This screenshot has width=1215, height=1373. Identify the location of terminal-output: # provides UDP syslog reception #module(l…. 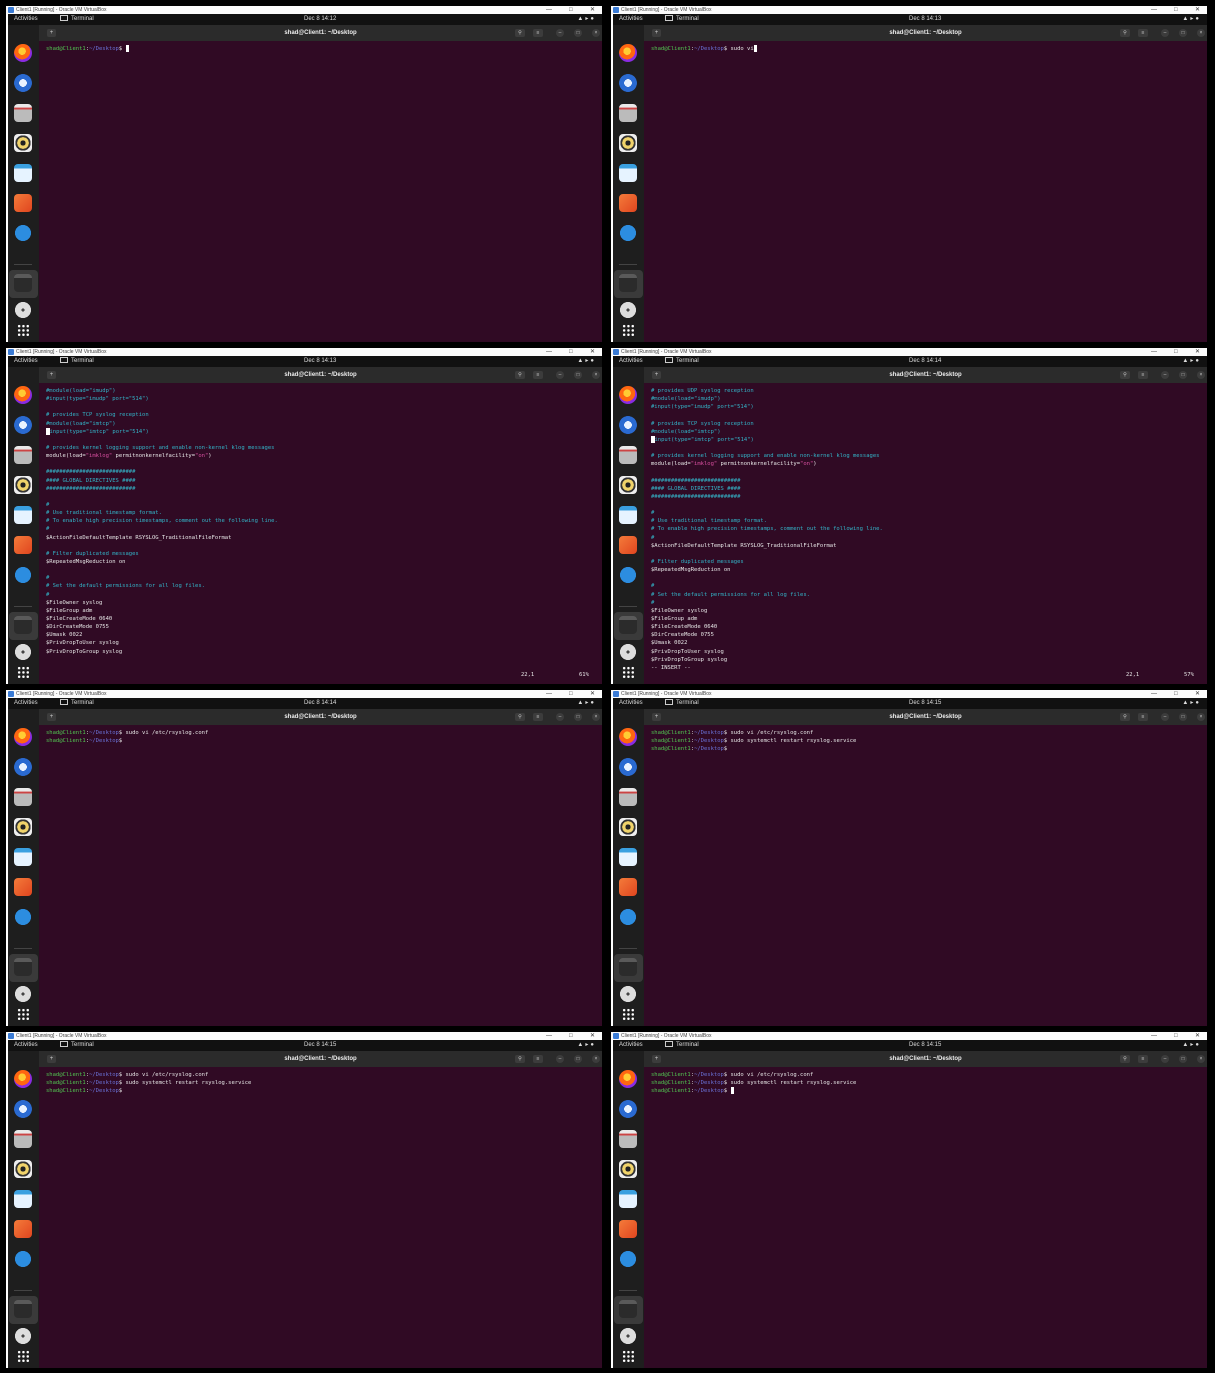
(927, 529).